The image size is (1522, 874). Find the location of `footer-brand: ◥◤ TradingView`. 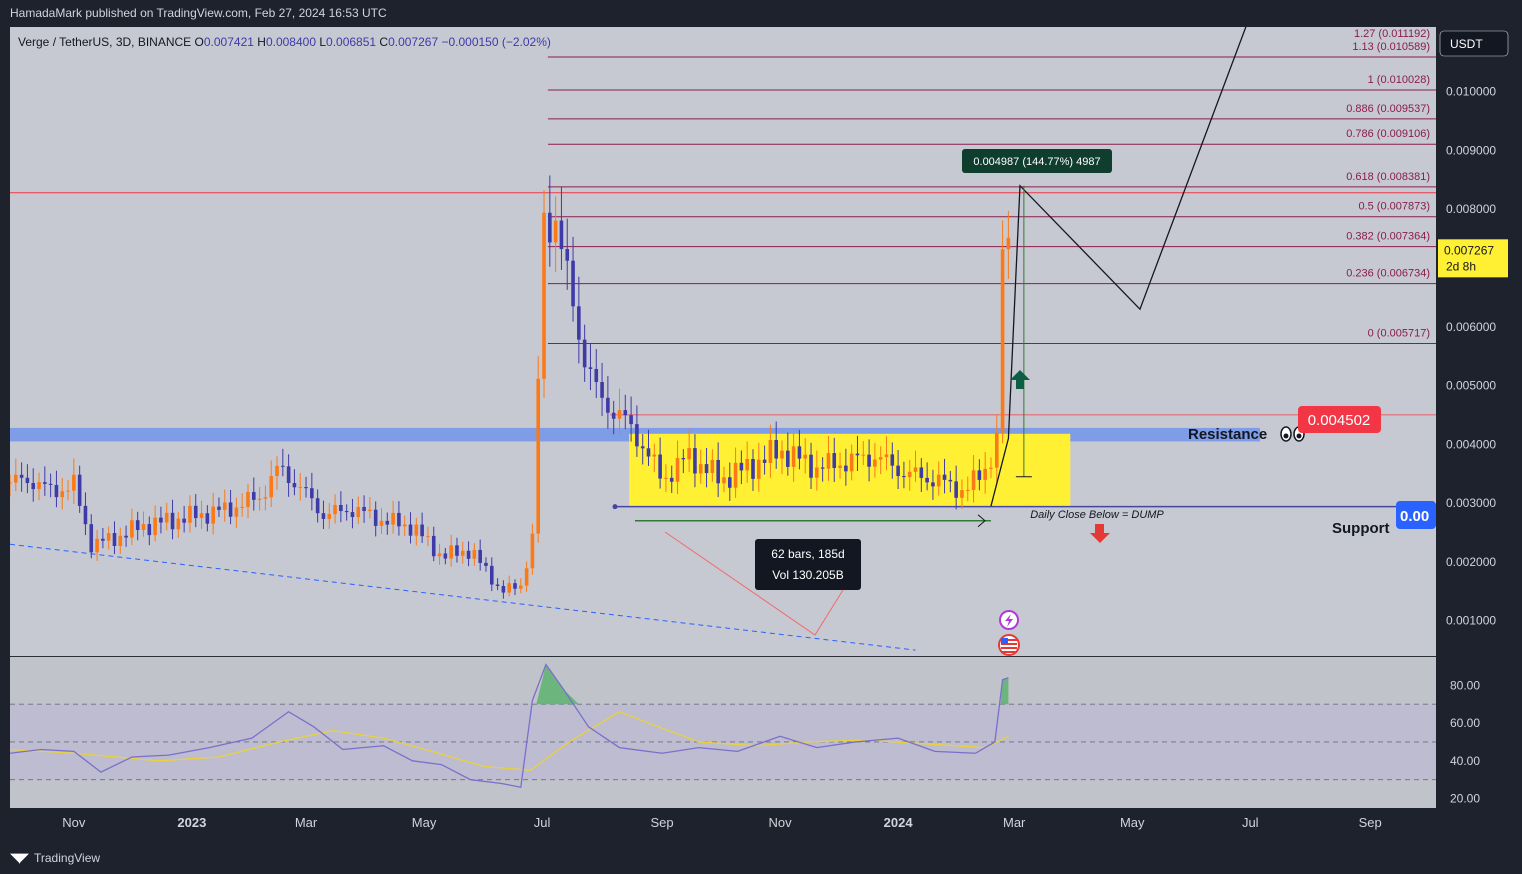

footer-brand: ◥◤ TradingView is located at coordinates (55, 858).